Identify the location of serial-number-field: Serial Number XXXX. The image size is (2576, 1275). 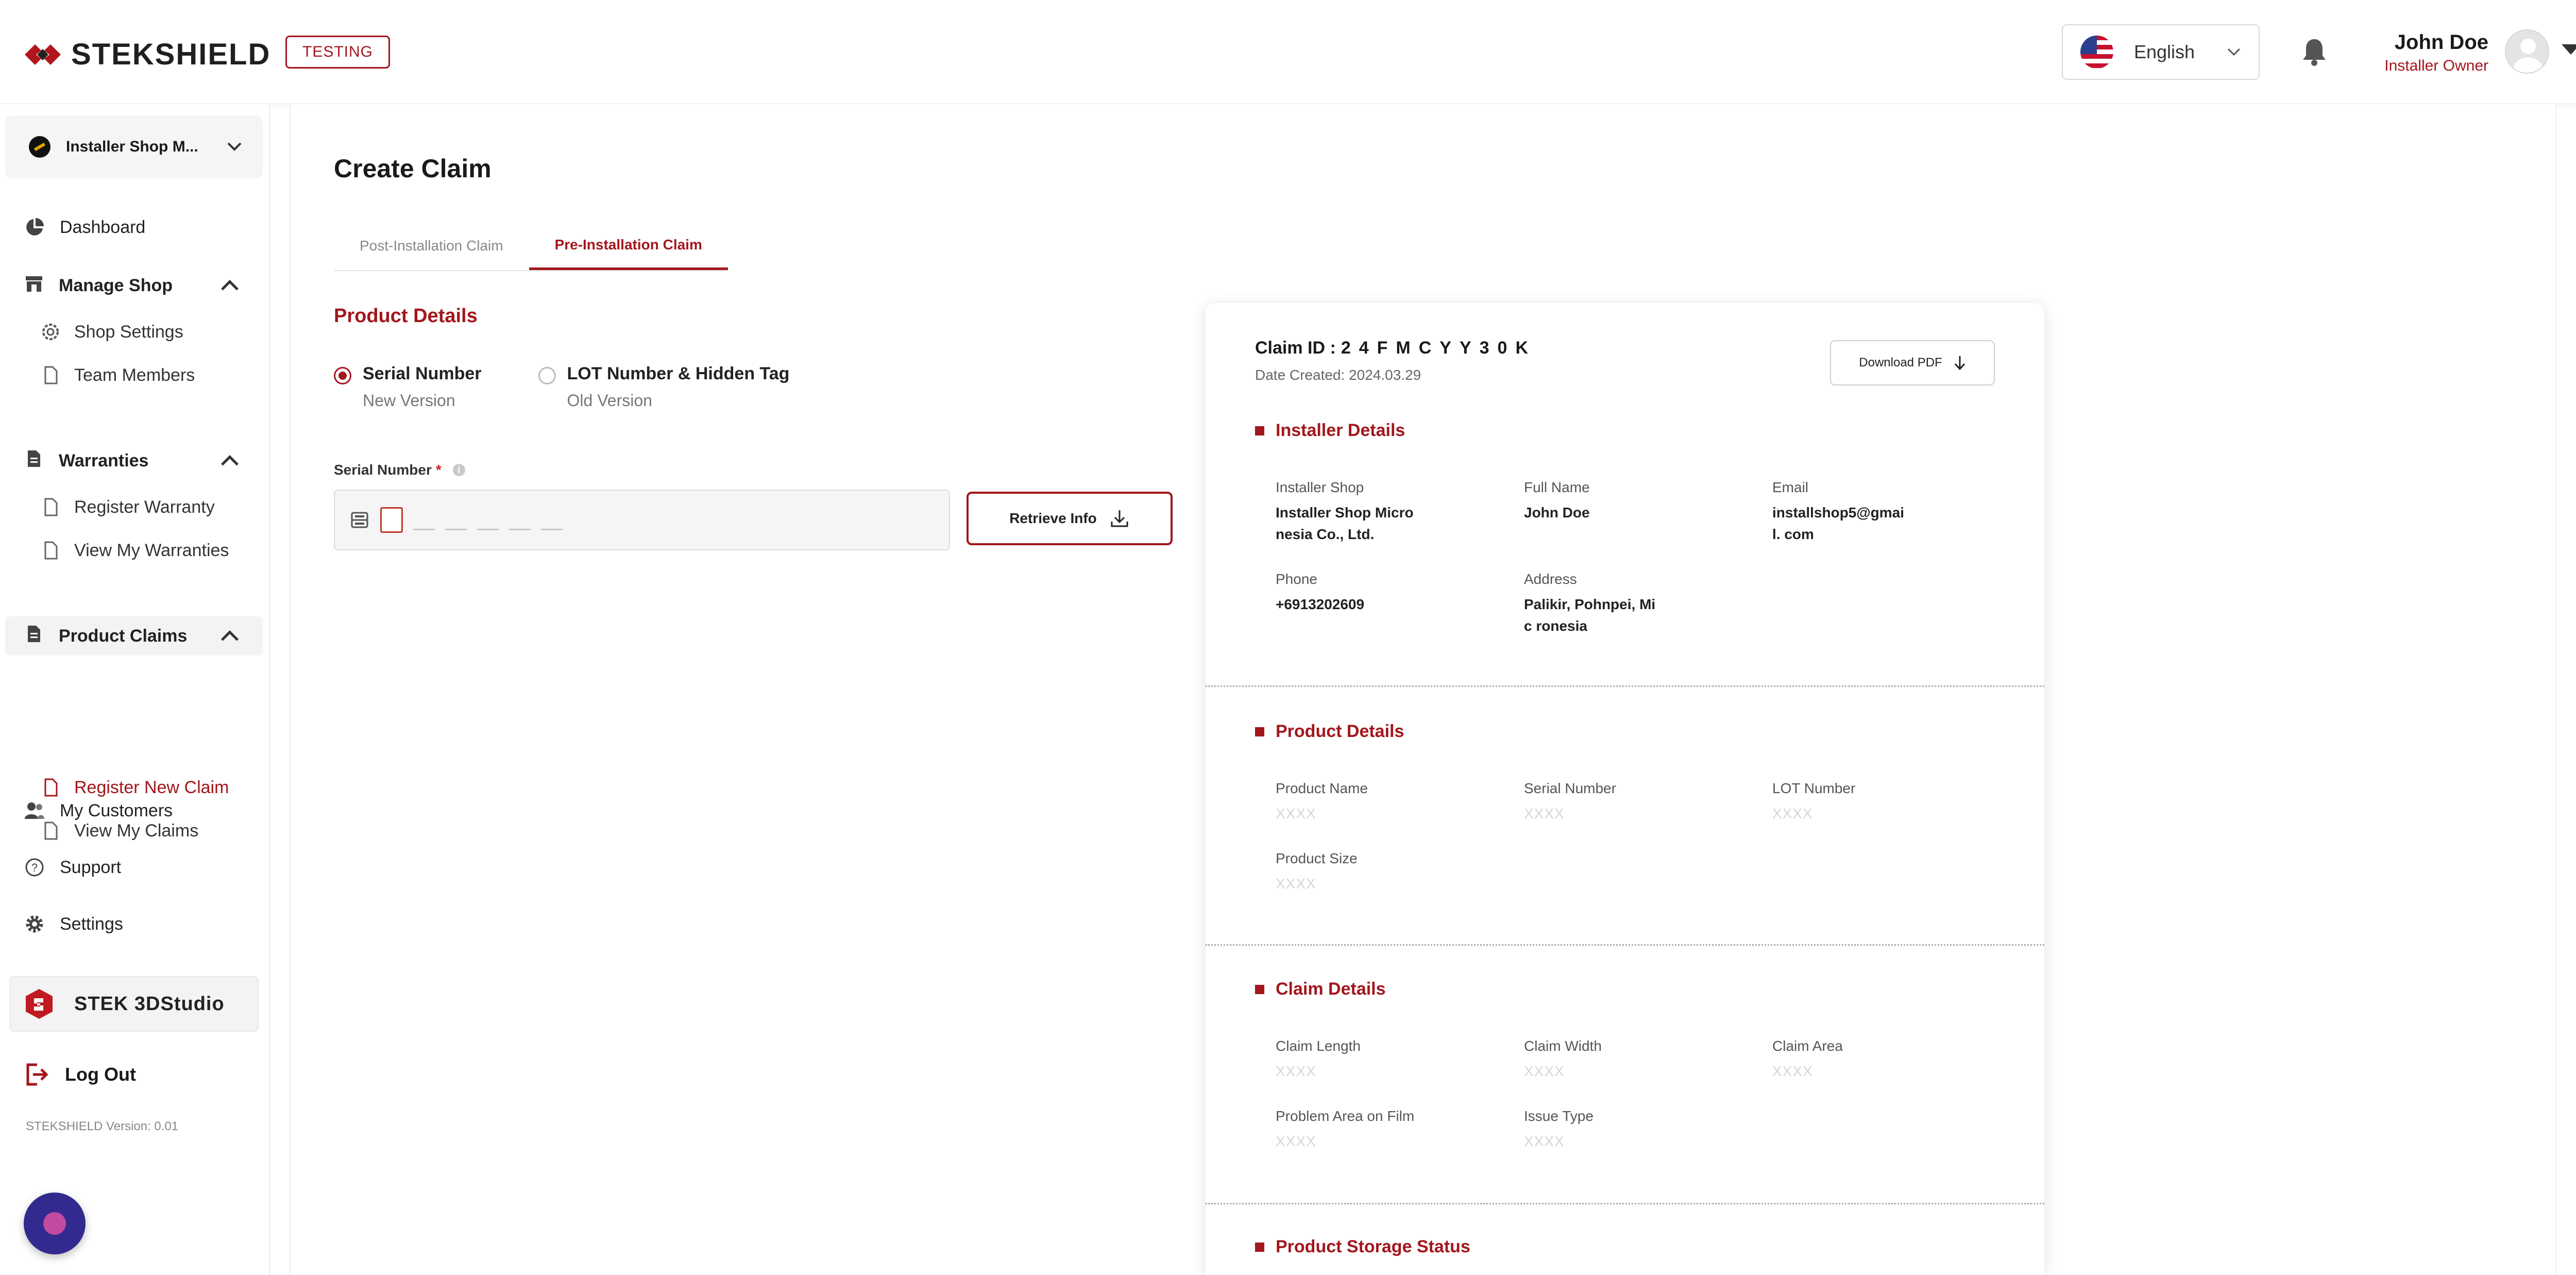
(1593, 802).